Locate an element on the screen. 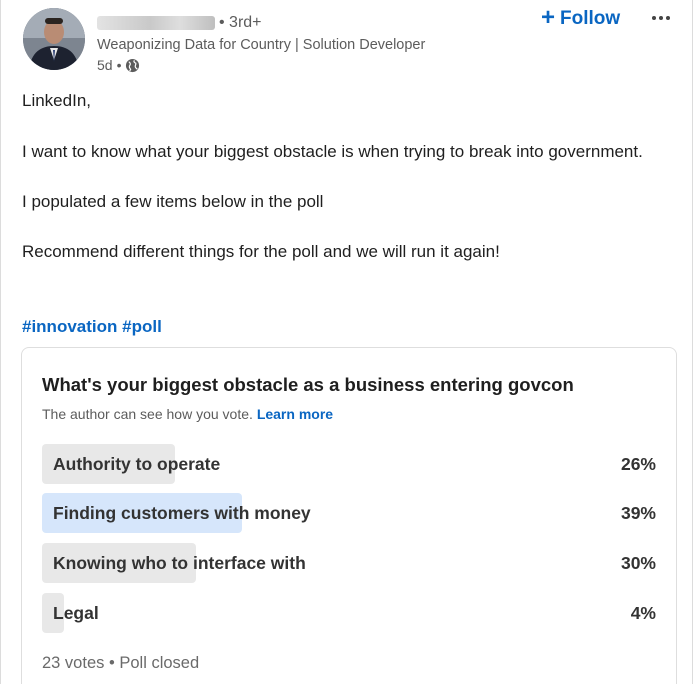  post-meta: 5d • is located at coordinates (118, 65).